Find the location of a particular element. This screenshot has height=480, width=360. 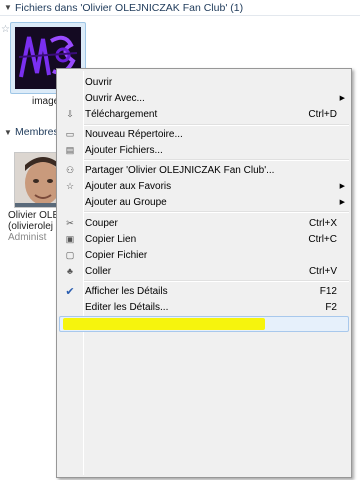

menu-item-ouvrir: Ouvrir is located at coordinates (204, 82).